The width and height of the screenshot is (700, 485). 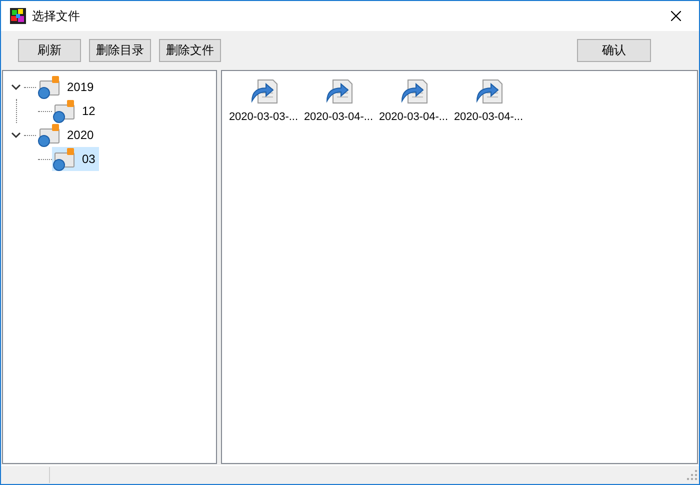 What do you see at coordinates (18, 16) in the screenshot?
I see `app-logo-icon` at bounding box center [18, 16].